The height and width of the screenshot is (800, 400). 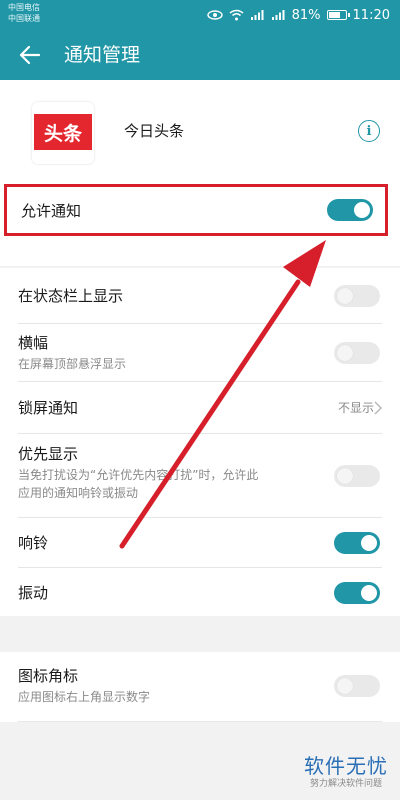 I want to click on lock-screen-value: 不显示, so click(x=355, y=408).